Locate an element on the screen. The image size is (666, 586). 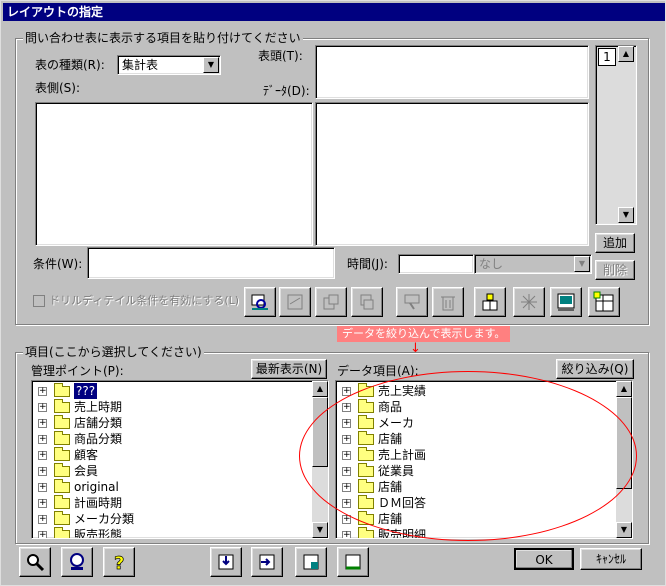
data-field is located at coordinates (452, 174).